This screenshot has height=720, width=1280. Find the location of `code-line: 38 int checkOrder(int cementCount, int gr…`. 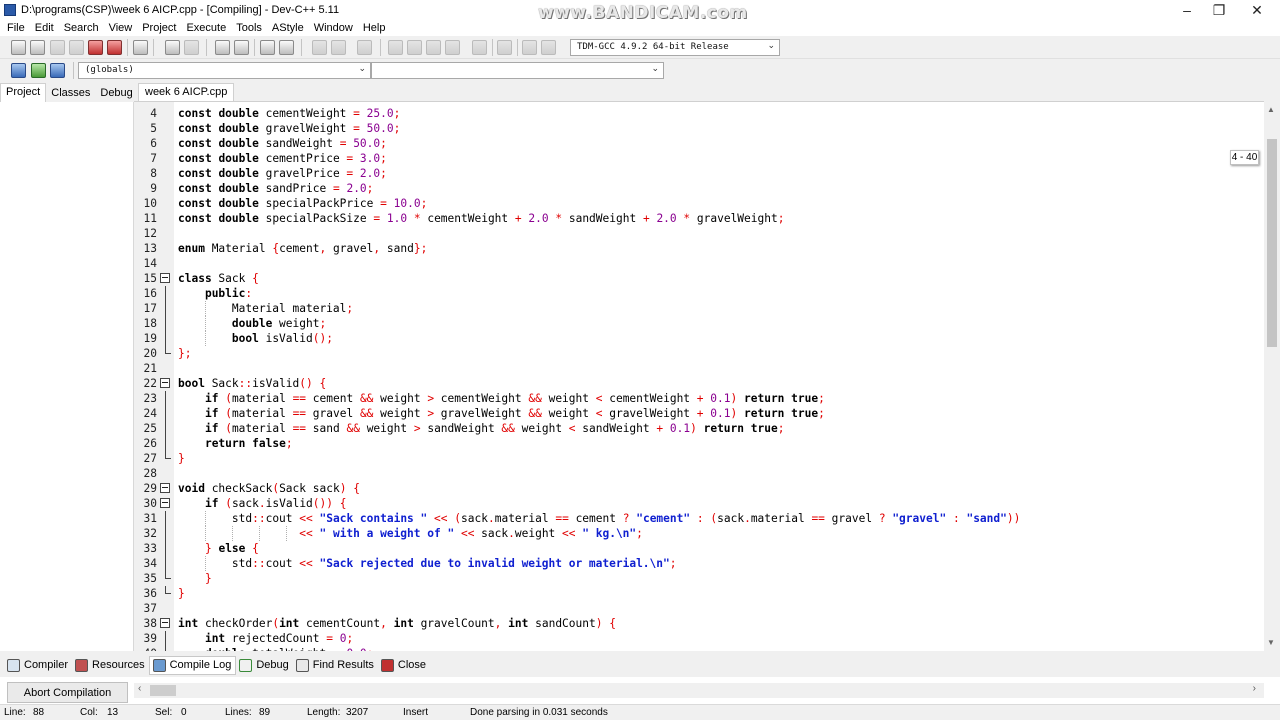

code-line: 38 int checkOrder(int cementCount, int gr… is located at coordinates (699, 623).